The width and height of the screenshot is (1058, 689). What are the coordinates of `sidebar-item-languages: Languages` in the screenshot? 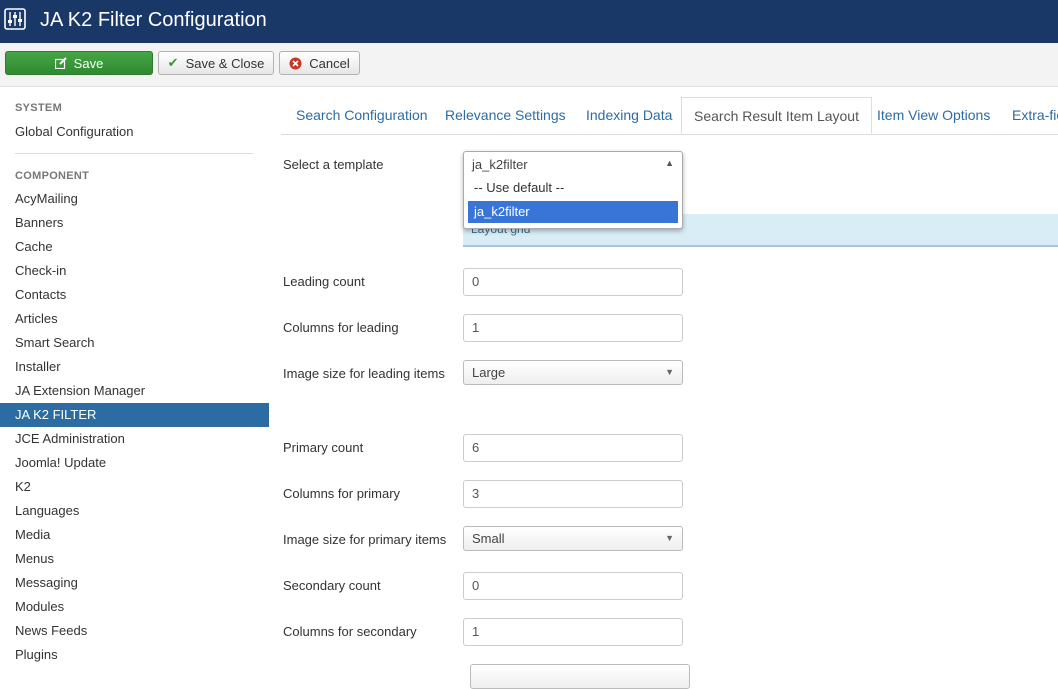 It's located at (134, 511).